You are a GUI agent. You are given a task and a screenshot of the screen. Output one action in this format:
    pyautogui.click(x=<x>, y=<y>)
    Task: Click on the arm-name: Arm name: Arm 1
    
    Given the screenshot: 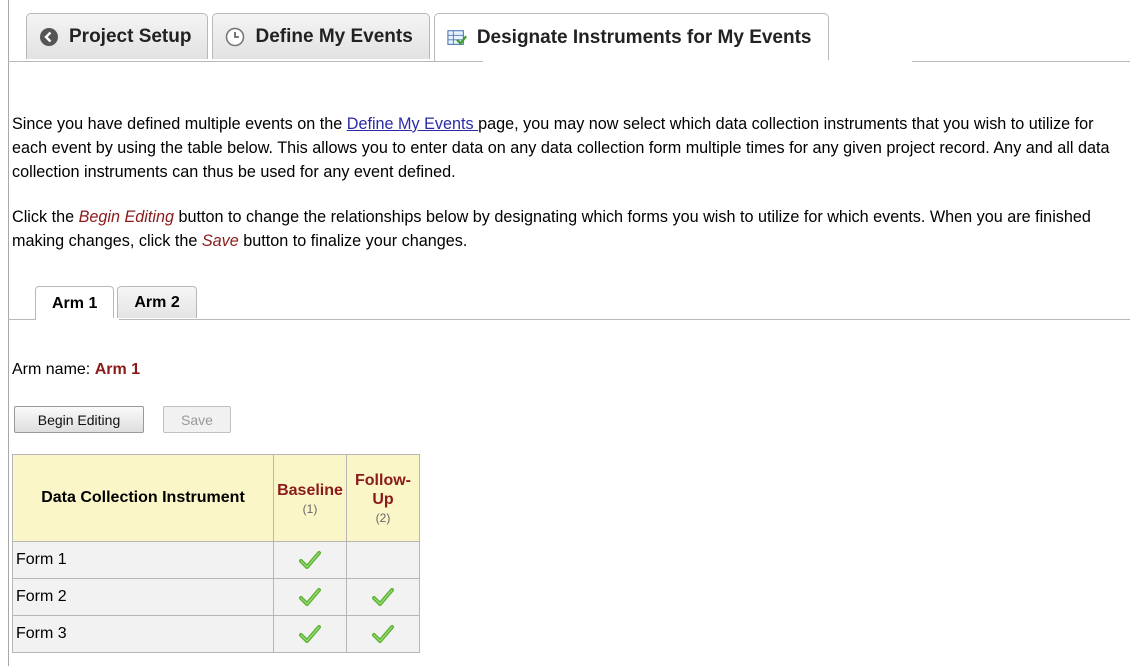 What is the action you would take?
    pyautogui.click(x=76, y=370)
    